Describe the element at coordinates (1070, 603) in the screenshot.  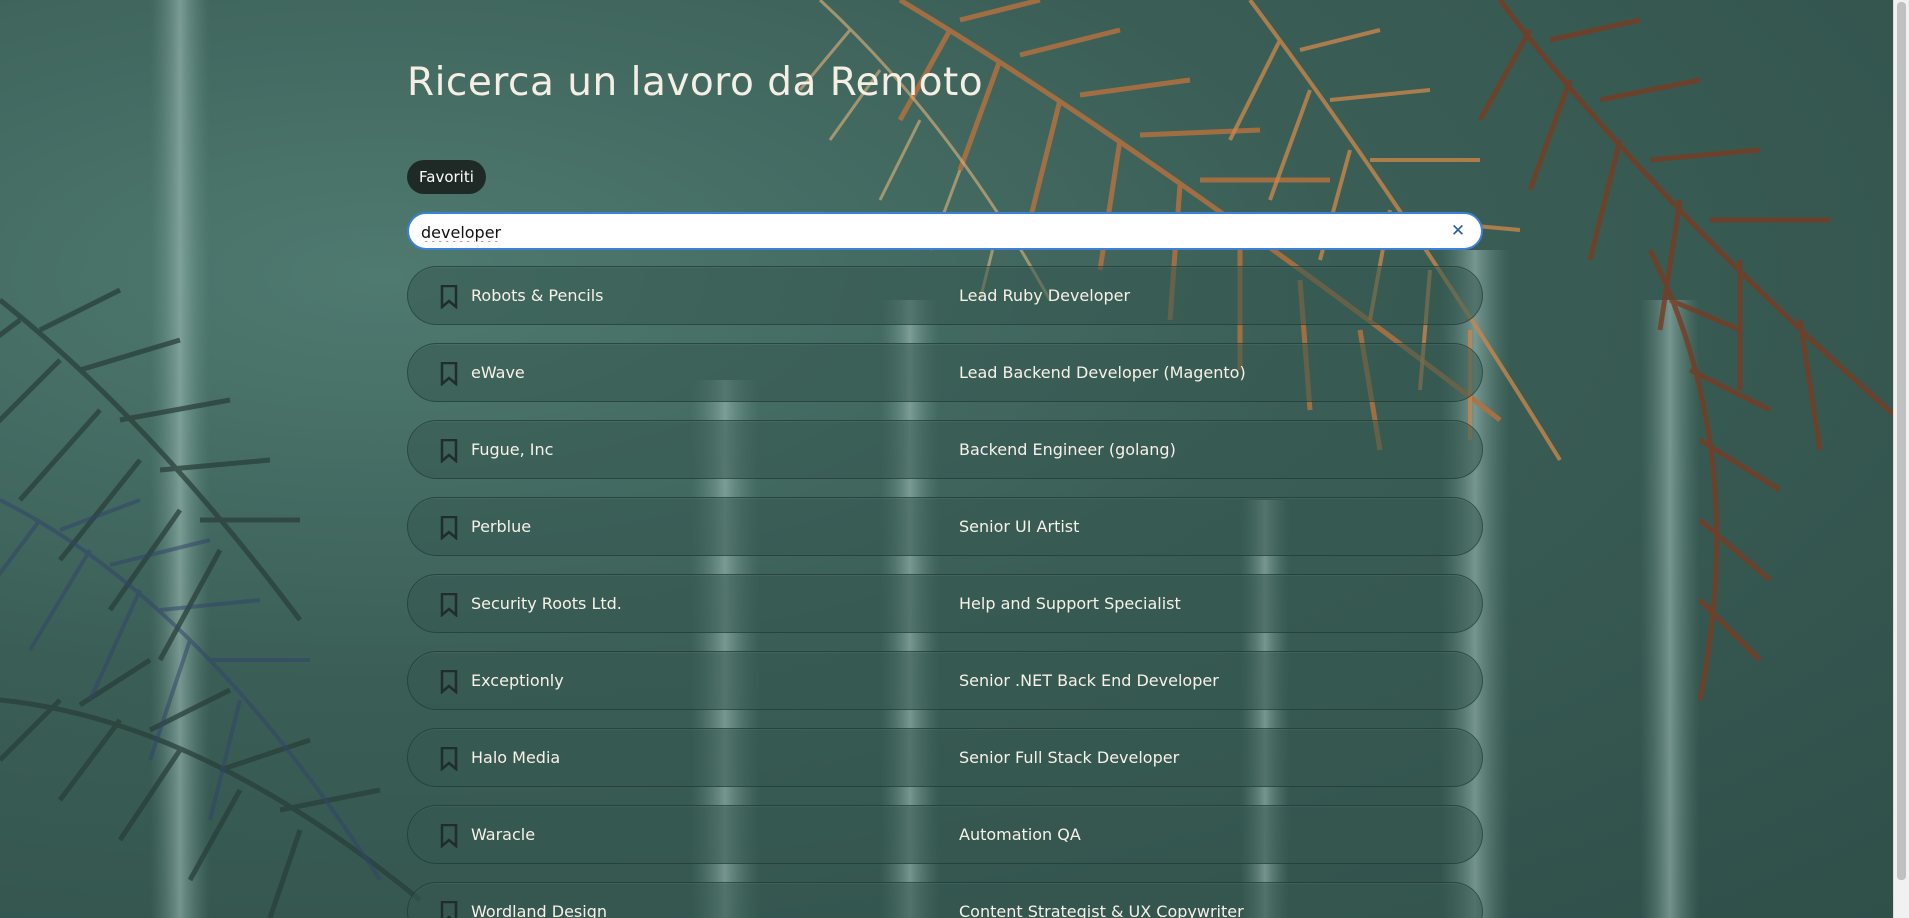
I see `job-title: Help and Support Specialist` at that location.